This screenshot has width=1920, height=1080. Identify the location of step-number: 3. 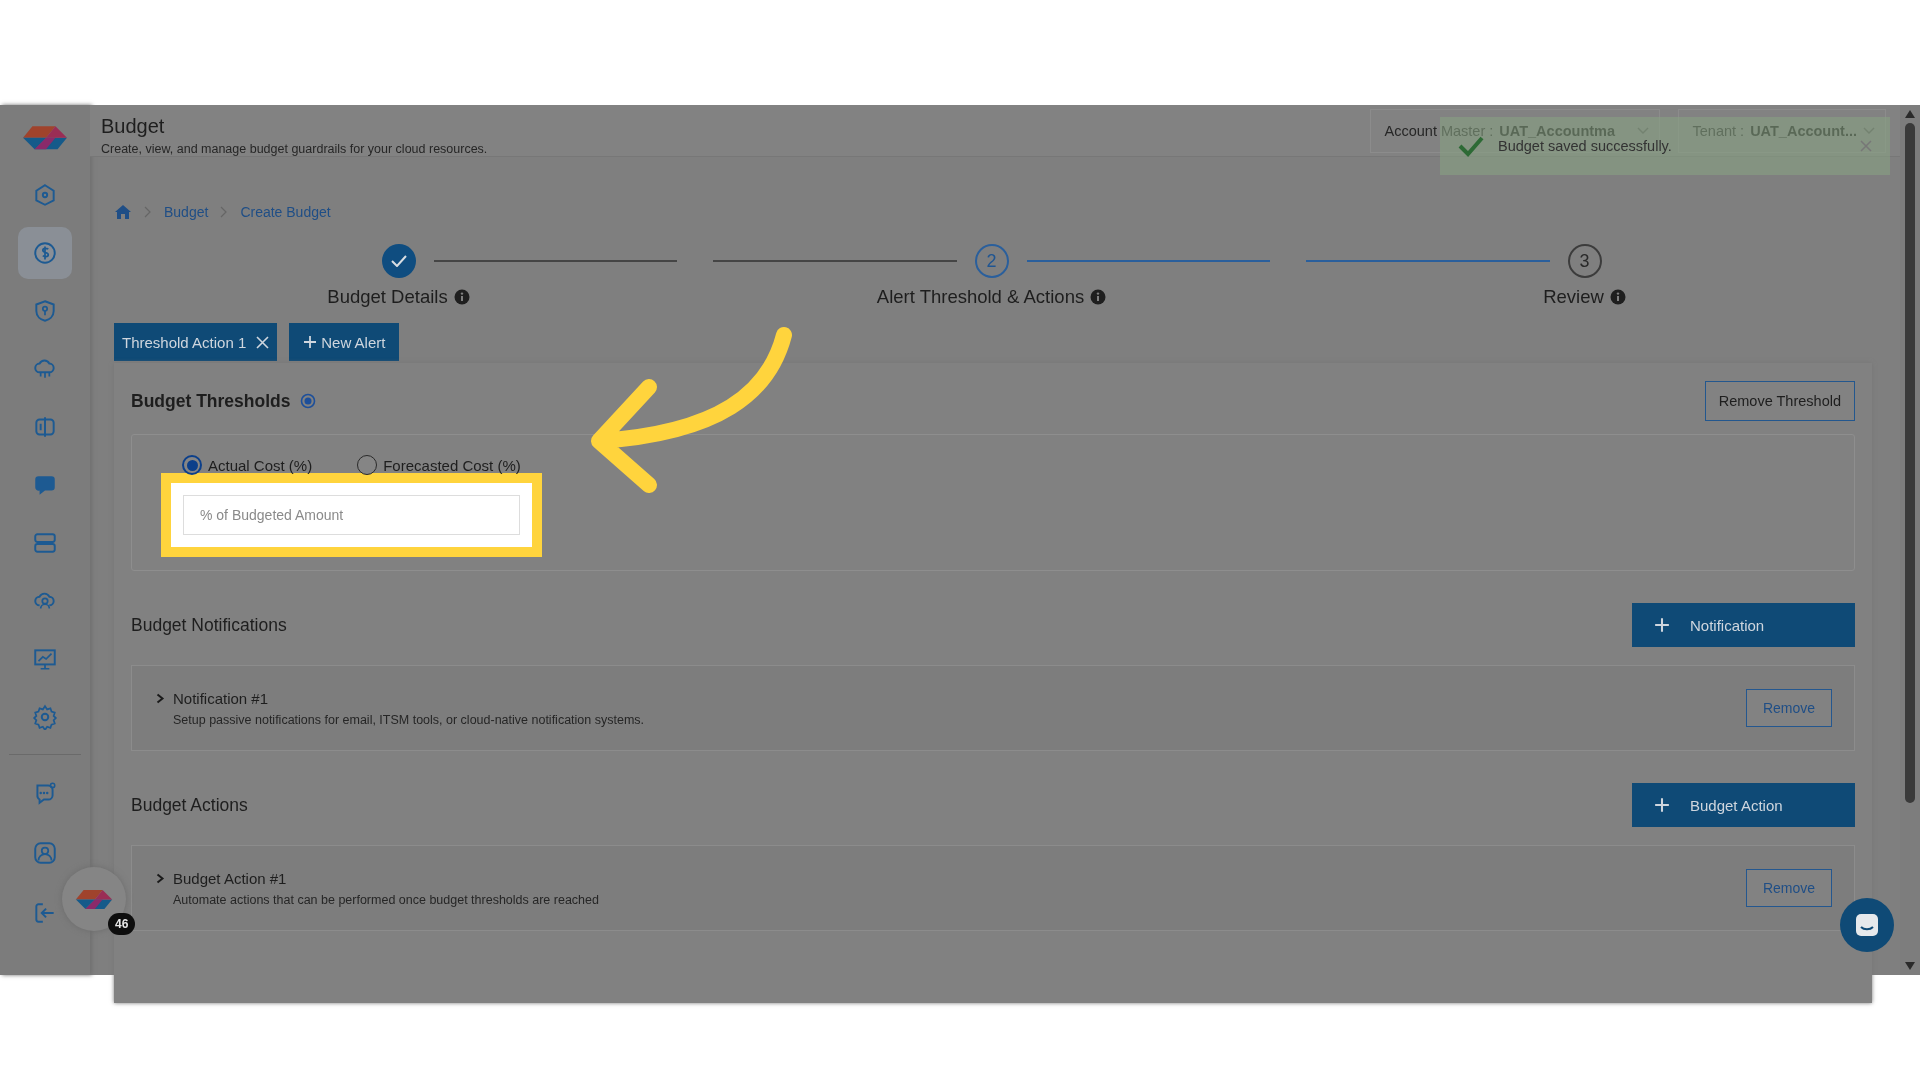
(1584, 261).